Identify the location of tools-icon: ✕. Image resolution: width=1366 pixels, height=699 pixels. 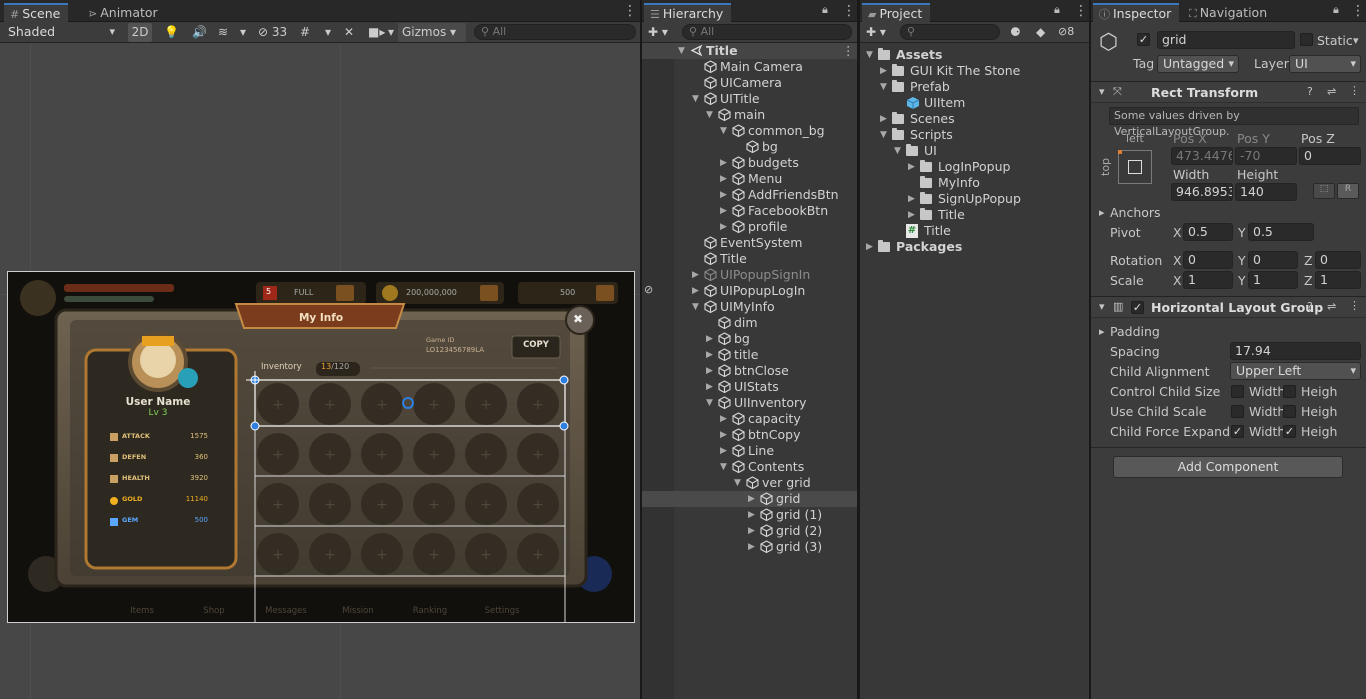
(349, 32).